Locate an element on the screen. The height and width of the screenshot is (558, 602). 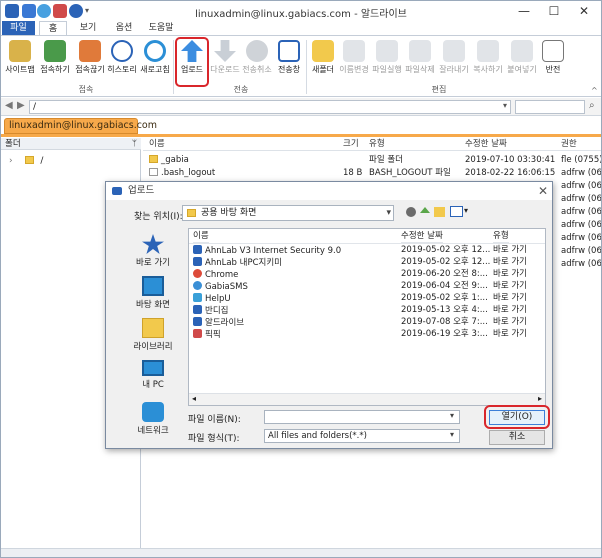
transfer-window-button: 전송창 is located at coordinates (289, 57).